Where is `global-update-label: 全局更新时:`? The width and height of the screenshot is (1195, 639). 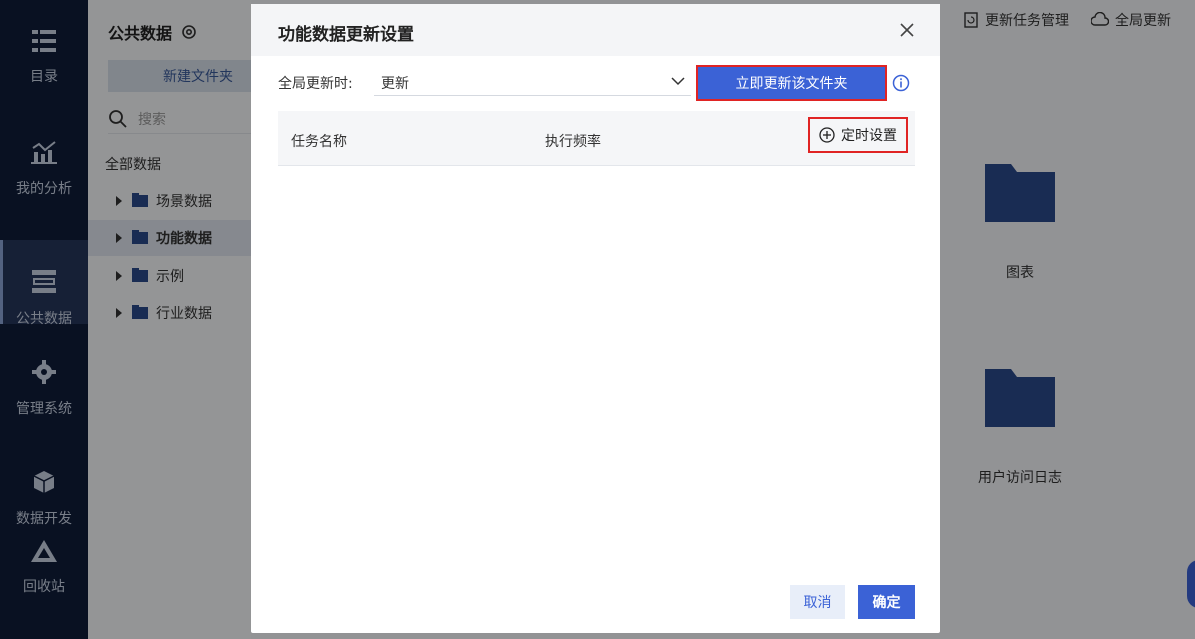 global-update-label: 全局更新时: is located at coordinates (315, 84).